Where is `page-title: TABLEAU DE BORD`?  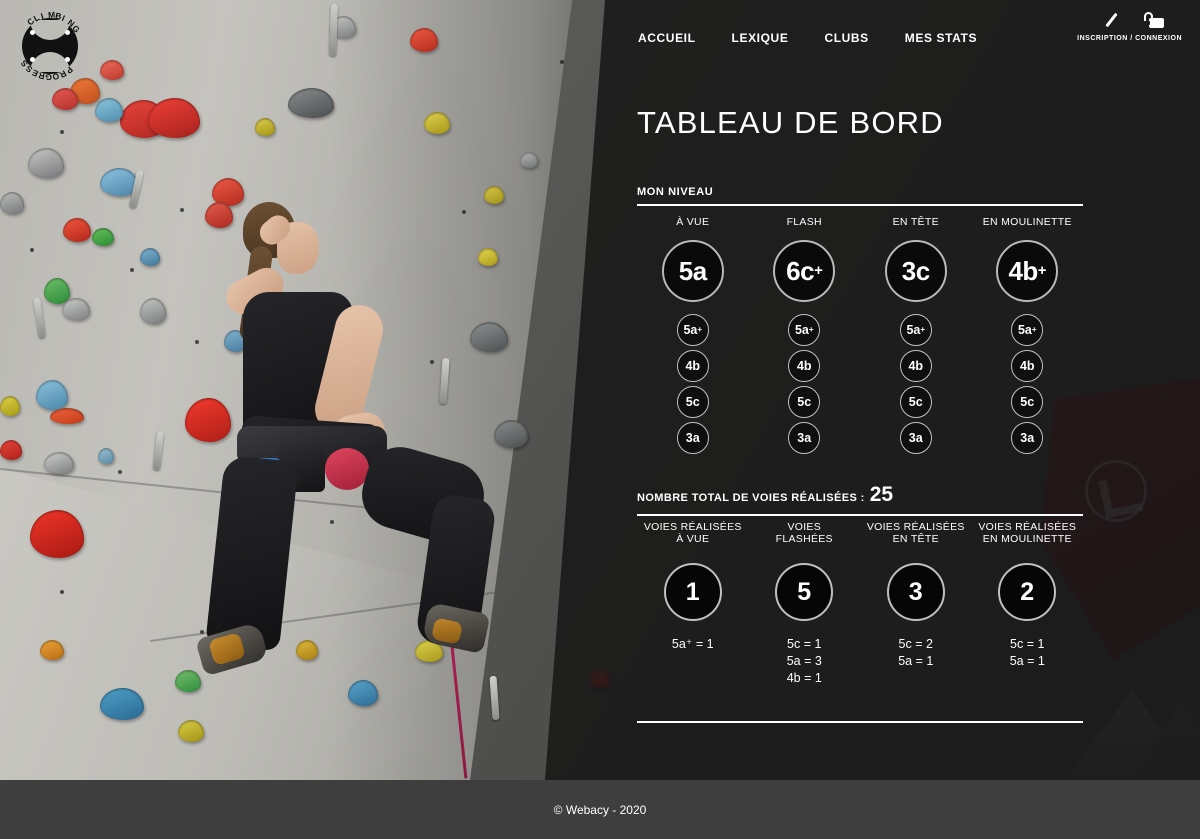 page-title: TABLEAU DE BORD is located at coordinates (790, 122).